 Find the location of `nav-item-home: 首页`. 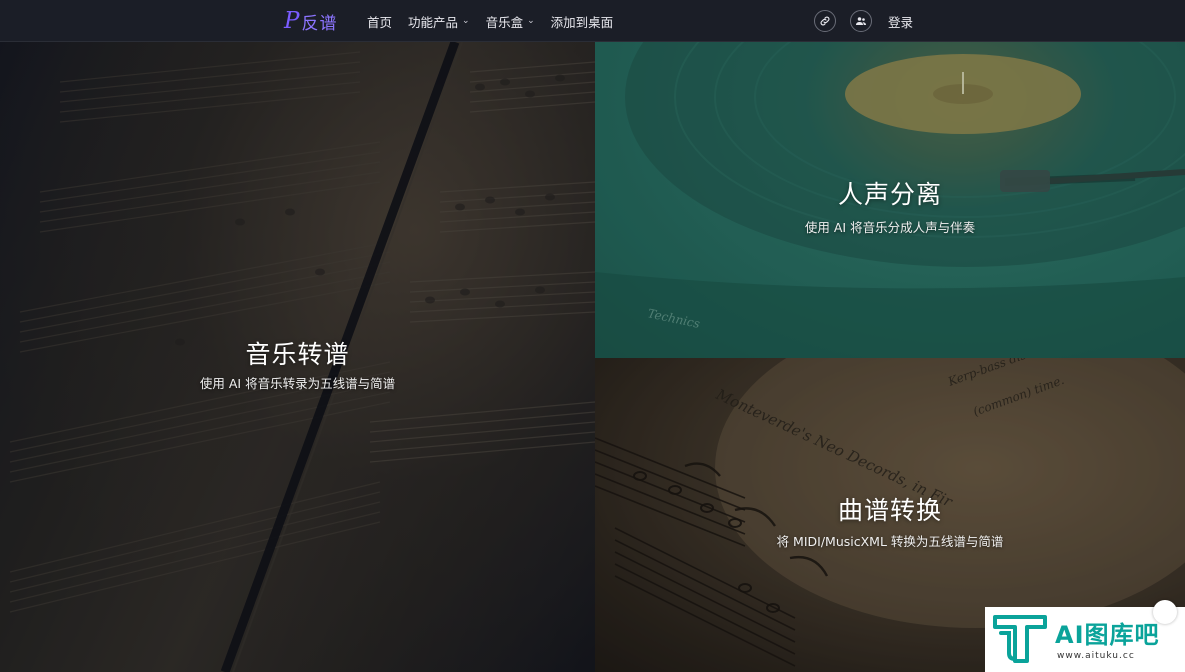

nav-item-home: 首页 is located at coordinates (379, 21).